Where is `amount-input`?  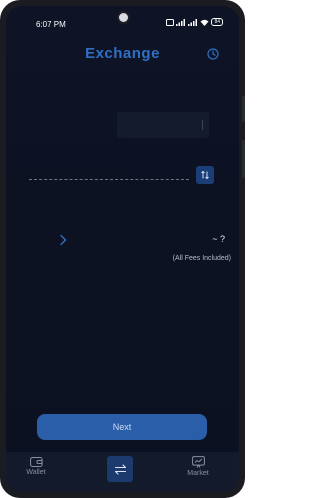
amount-input is located at coordinates (163, 125).